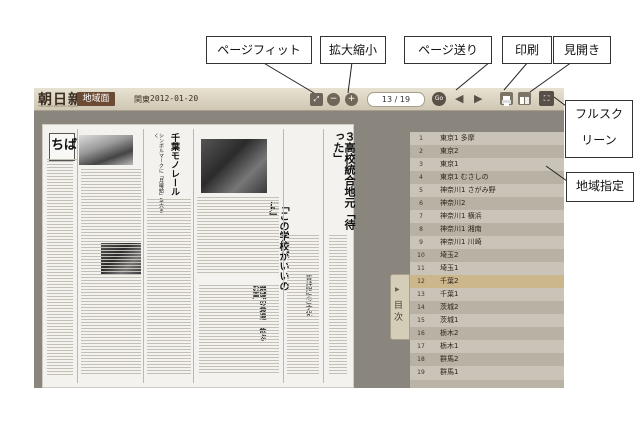 The width and height of the screenshot is (640, 426). I want to click on callout-fullscreen-line2: リーン, so click(599, 140).